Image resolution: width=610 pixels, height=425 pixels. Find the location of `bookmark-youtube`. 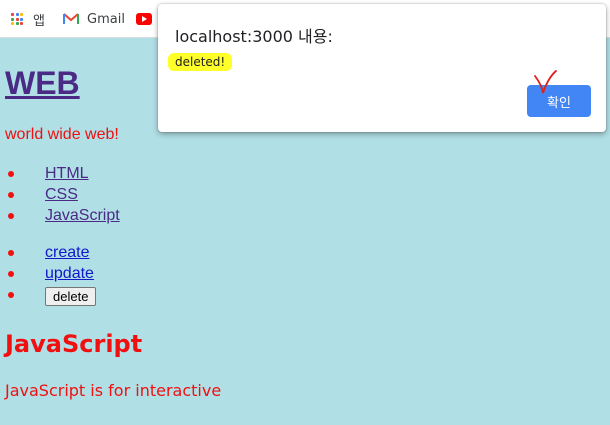

bookmark-youtube is located at coordinates (144, 19).